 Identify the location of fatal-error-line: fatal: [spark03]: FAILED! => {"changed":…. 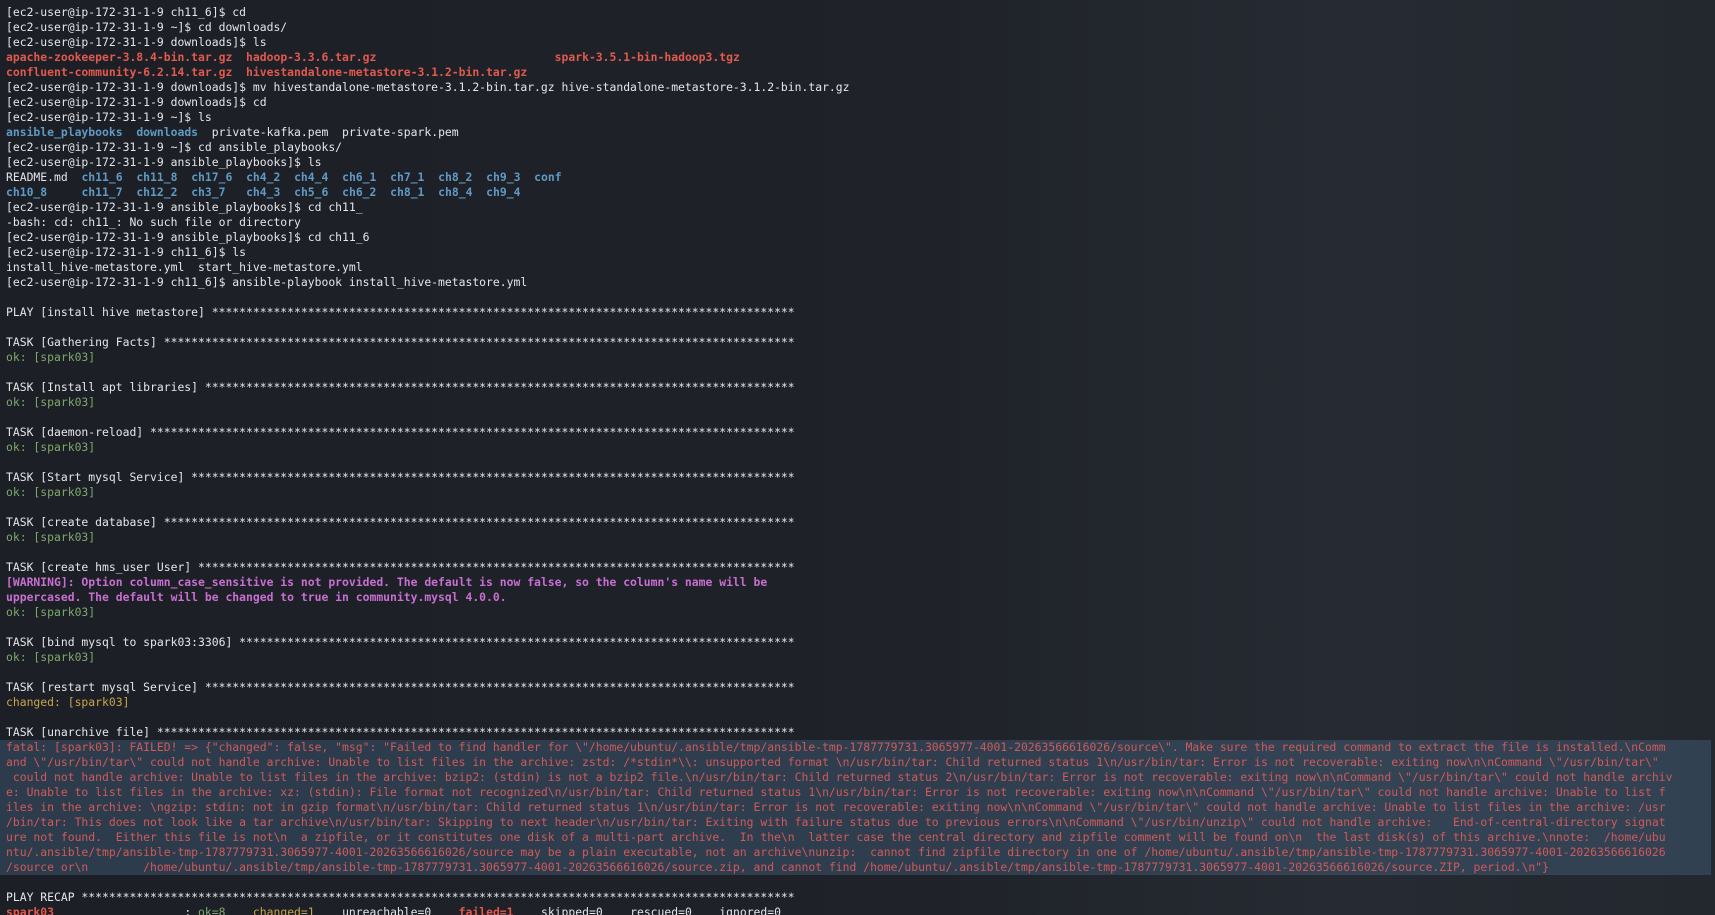
(836, 747).